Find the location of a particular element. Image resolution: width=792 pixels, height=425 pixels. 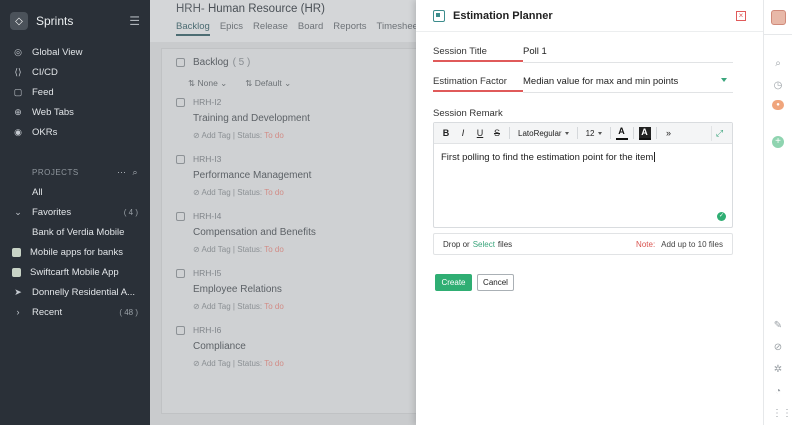

text-color-icon: A is located at coordinates (621, 133).